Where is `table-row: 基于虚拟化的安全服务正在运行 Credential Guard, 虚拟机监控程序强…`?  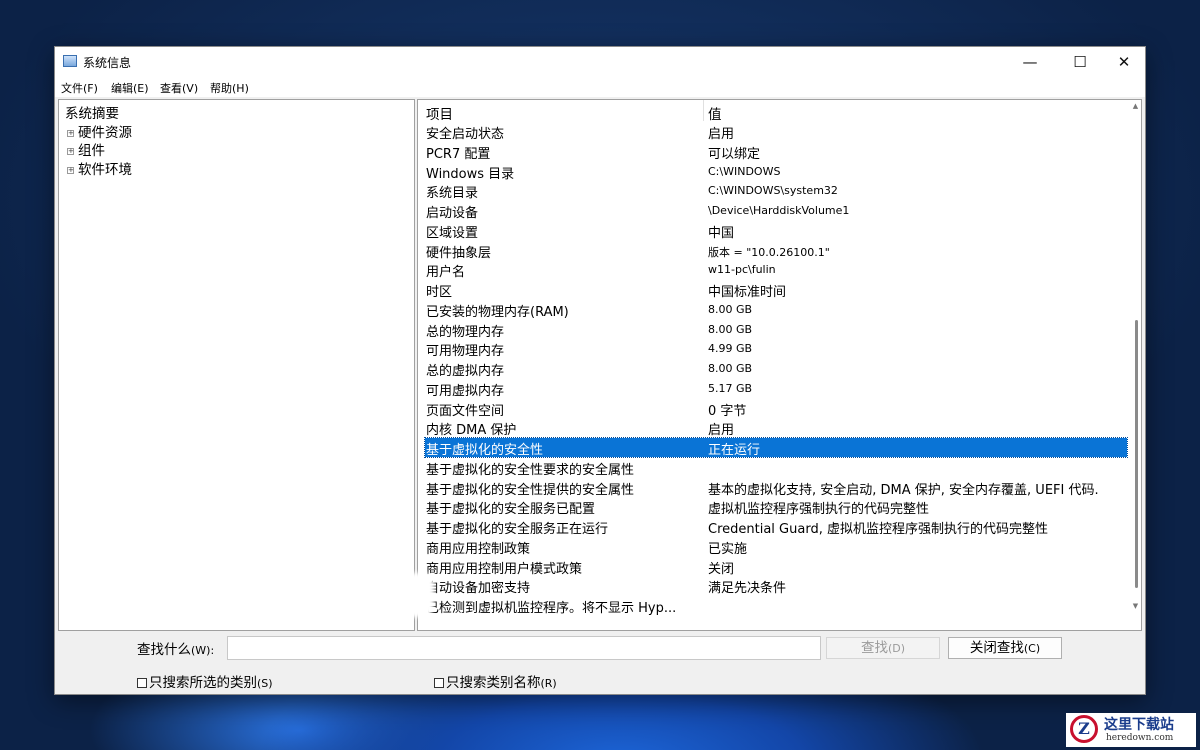
table-row: 基于虚拟化的安全服务正在运行 Credential Guard, 虚拟机监控程序强… is located at coordinates (776, 527).